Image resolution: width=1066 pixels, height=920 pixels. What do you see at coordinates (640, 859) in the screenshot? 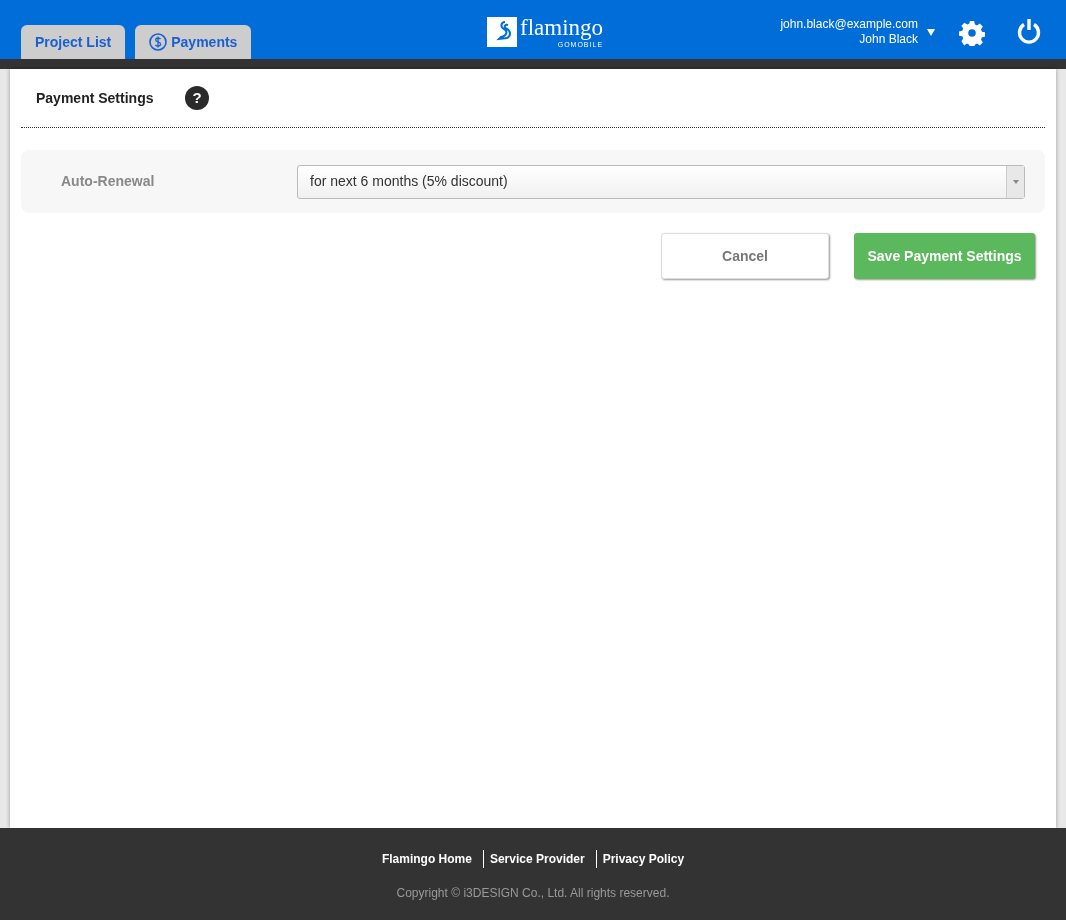
I see `footer-link: Privacy Policy` at bounding box center [640, 859].